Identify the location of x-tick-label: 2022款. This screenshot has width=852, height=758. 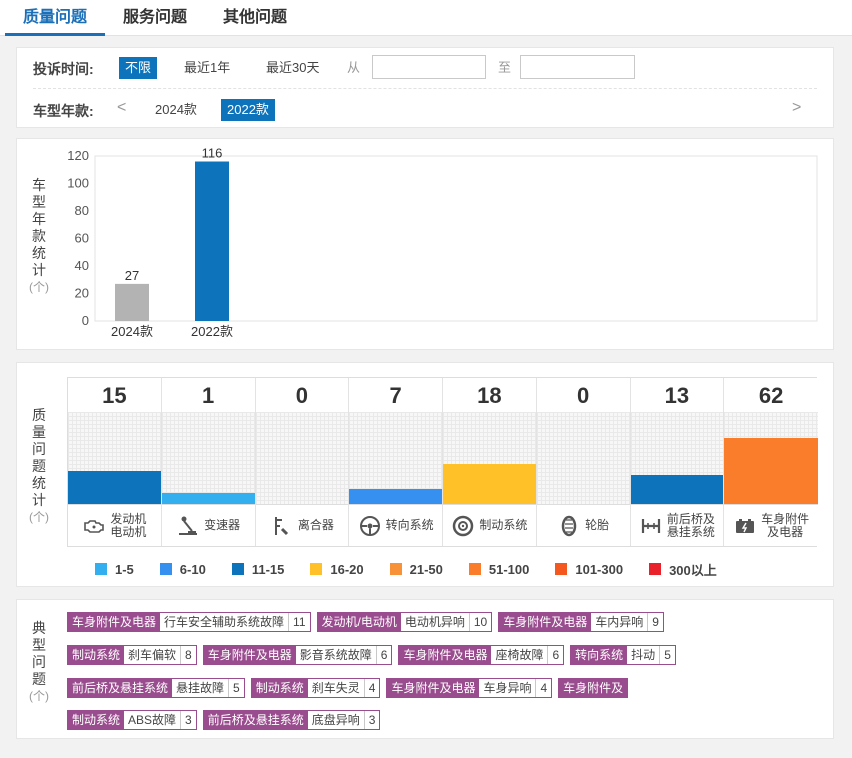
(212, 331).